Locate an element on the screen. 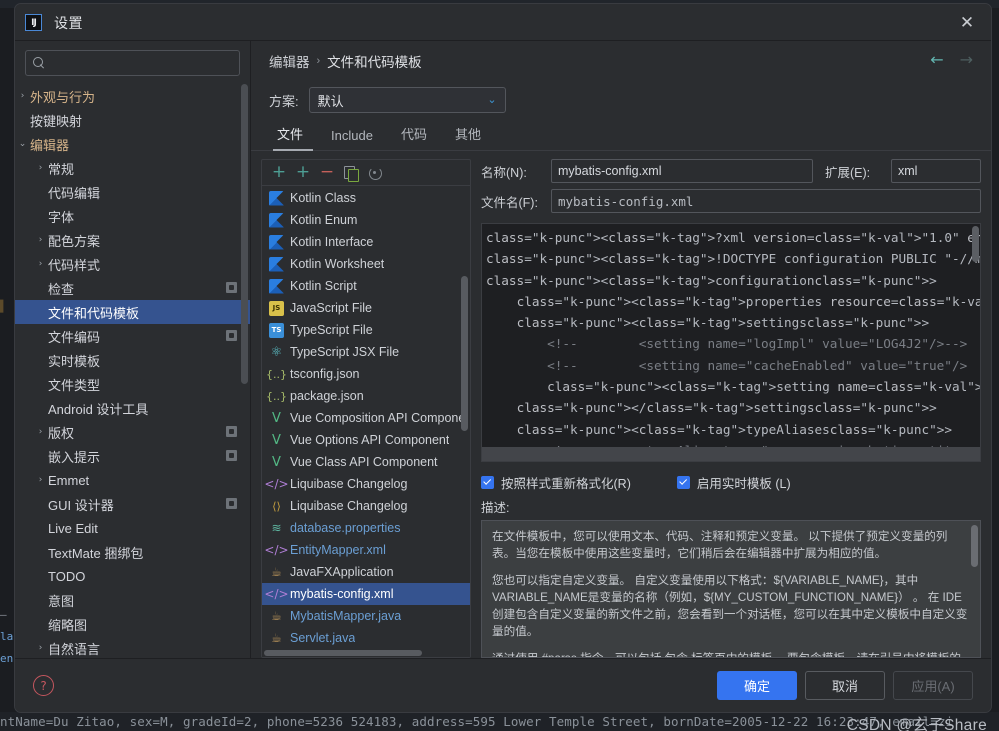  template-list-item-10: V Vue Composition API Component is located at coordinates (366, 418).